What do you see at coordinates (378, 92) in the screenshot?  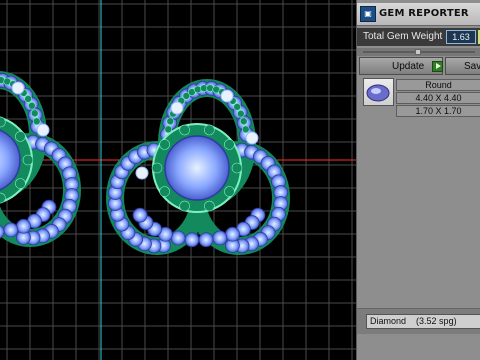 I see `round-gem-icon` at bounding box center [378, 92].